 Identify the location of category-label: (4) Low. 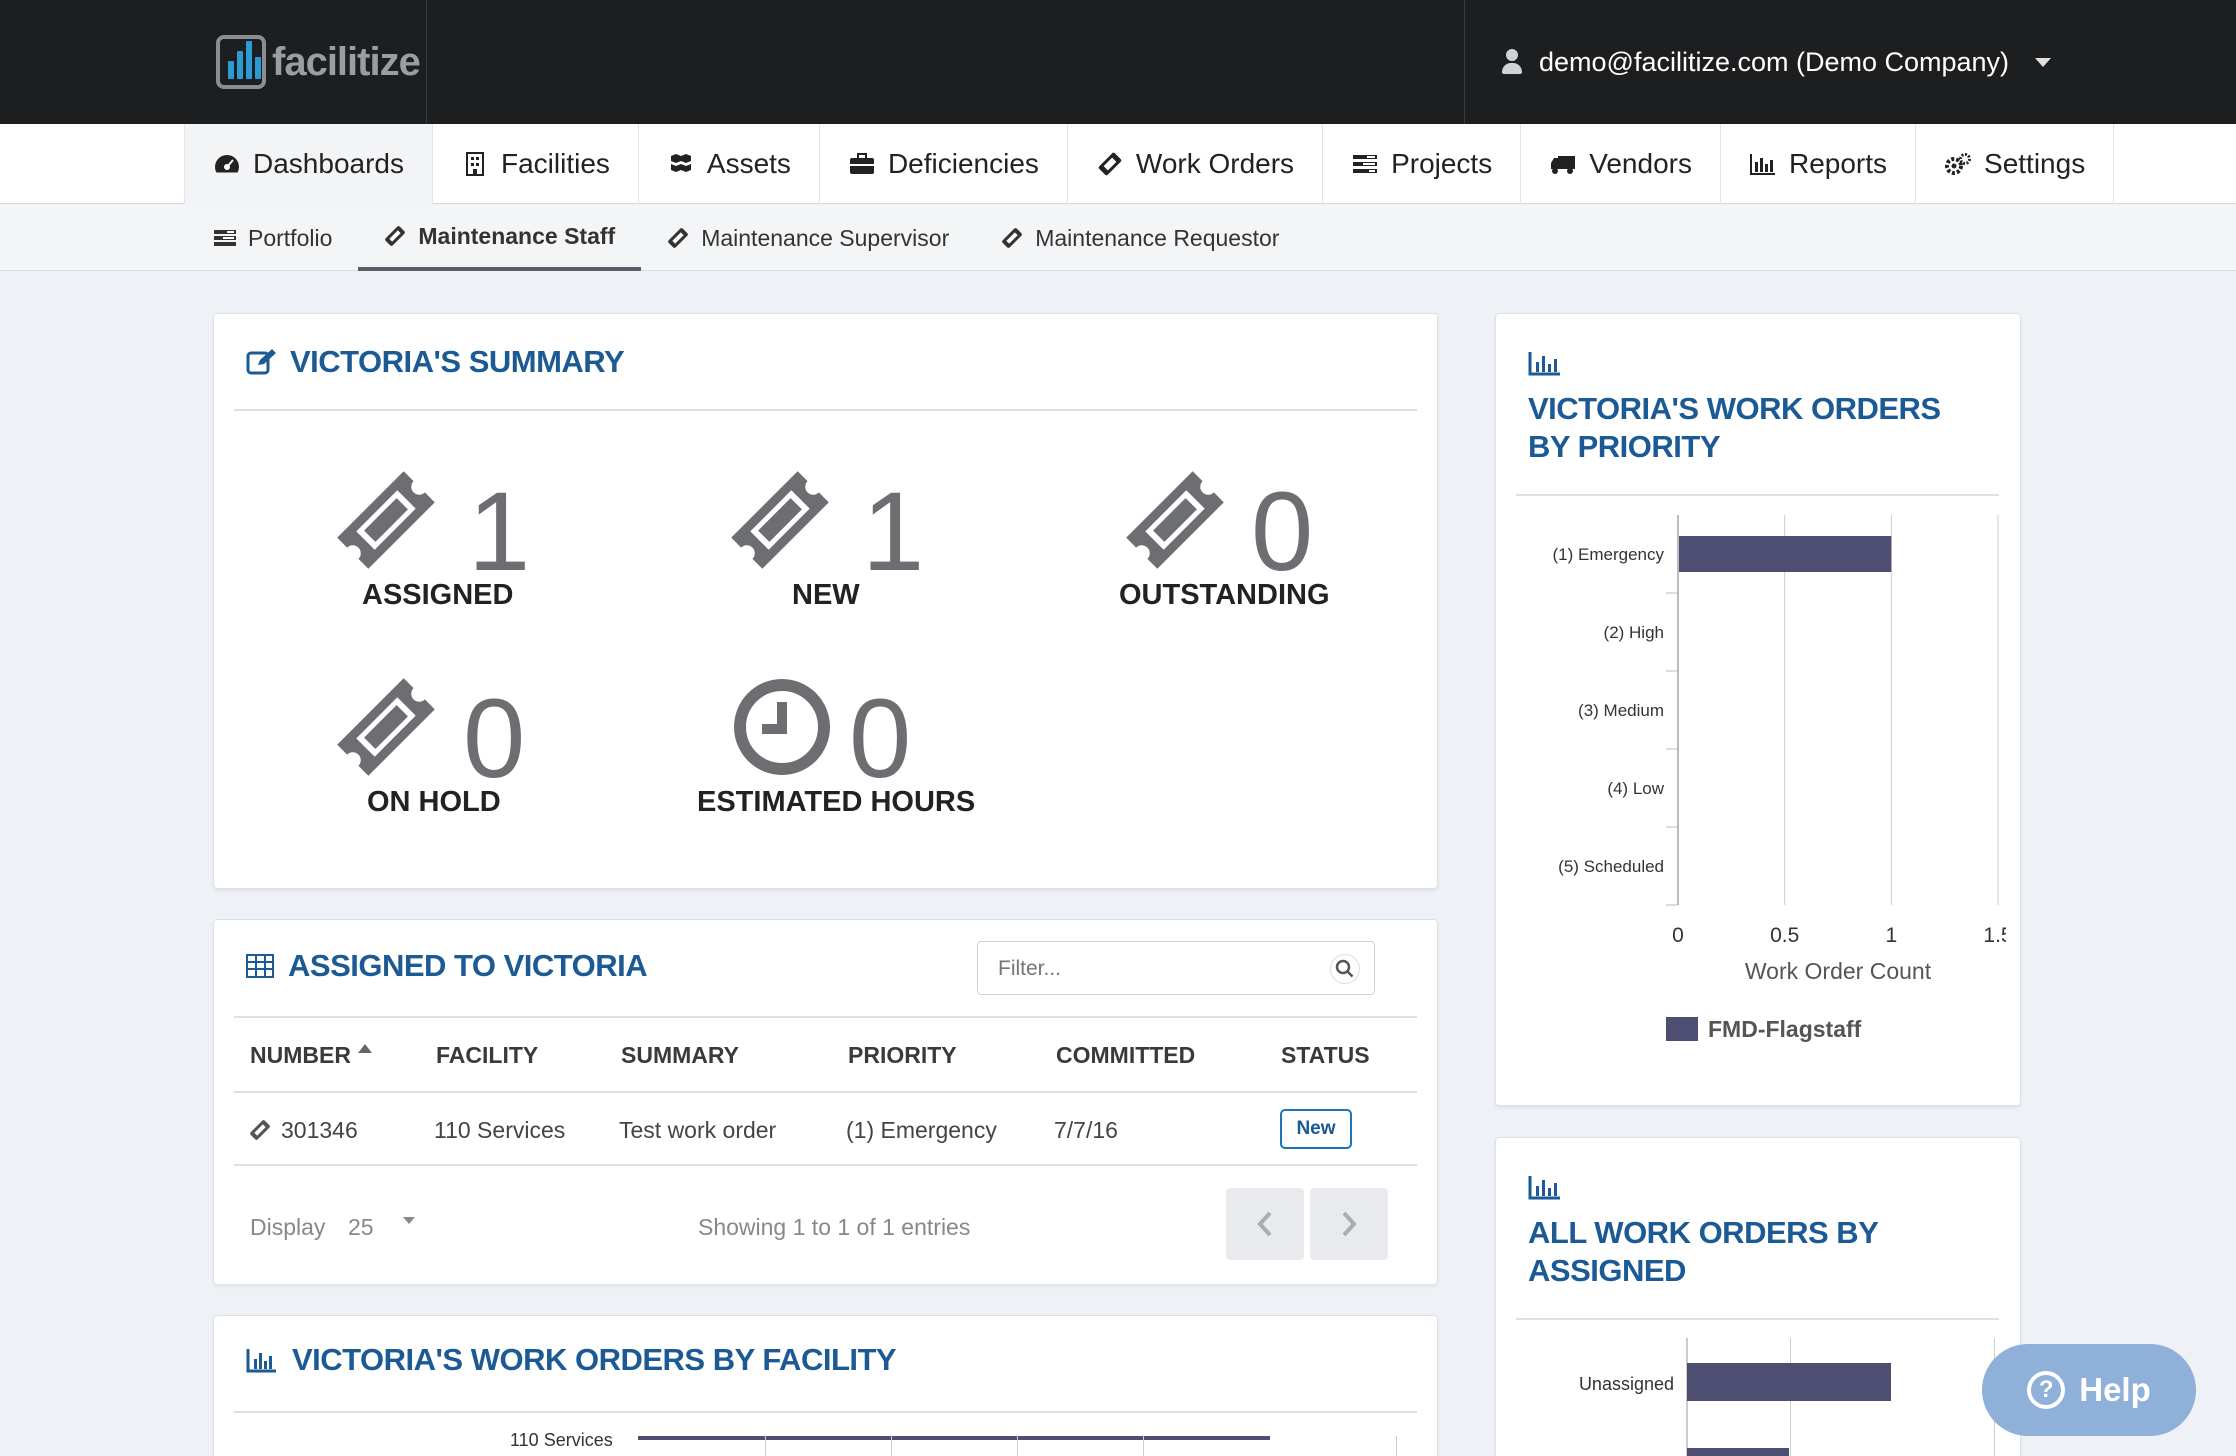
(1635, 788).